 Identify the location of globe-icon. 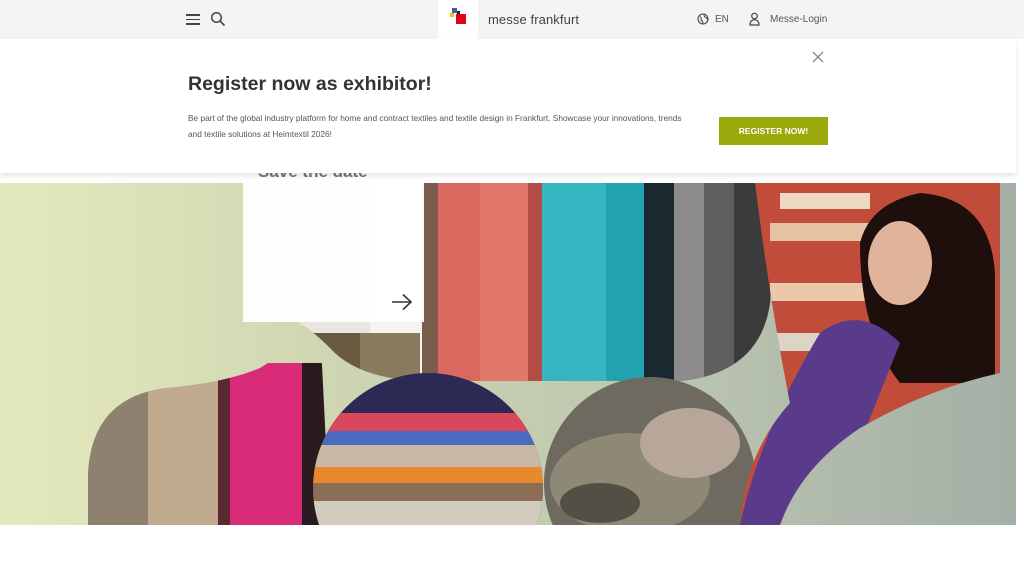
(703, 19).